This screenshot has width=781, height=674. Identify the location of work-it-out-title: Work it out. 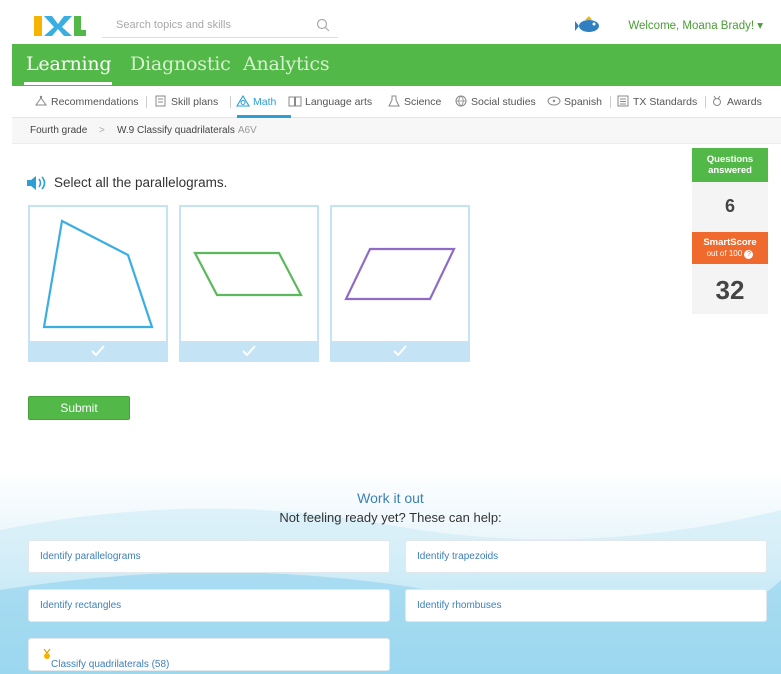
(390, 498).